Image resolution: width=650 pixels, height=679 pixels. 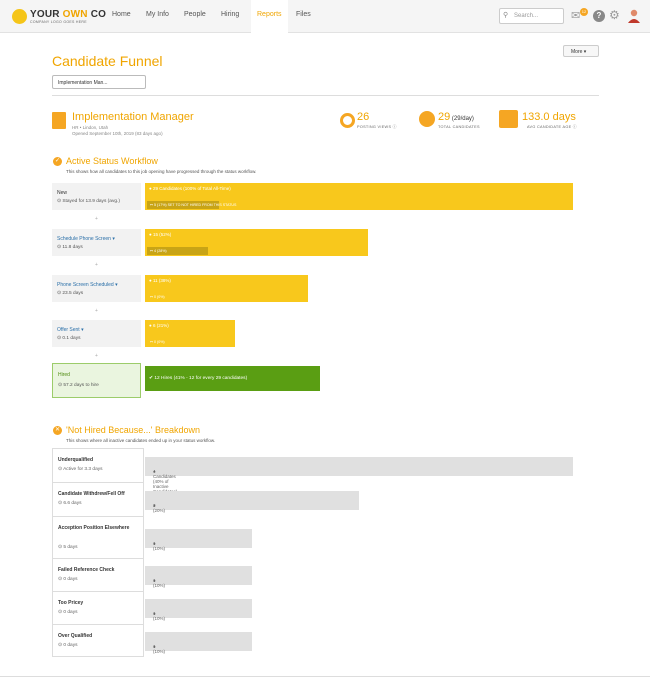 I want to click on stage-1: Schedule Phone Screen ▾ ⊙ 11.8 days, so click(x=96, y=242).